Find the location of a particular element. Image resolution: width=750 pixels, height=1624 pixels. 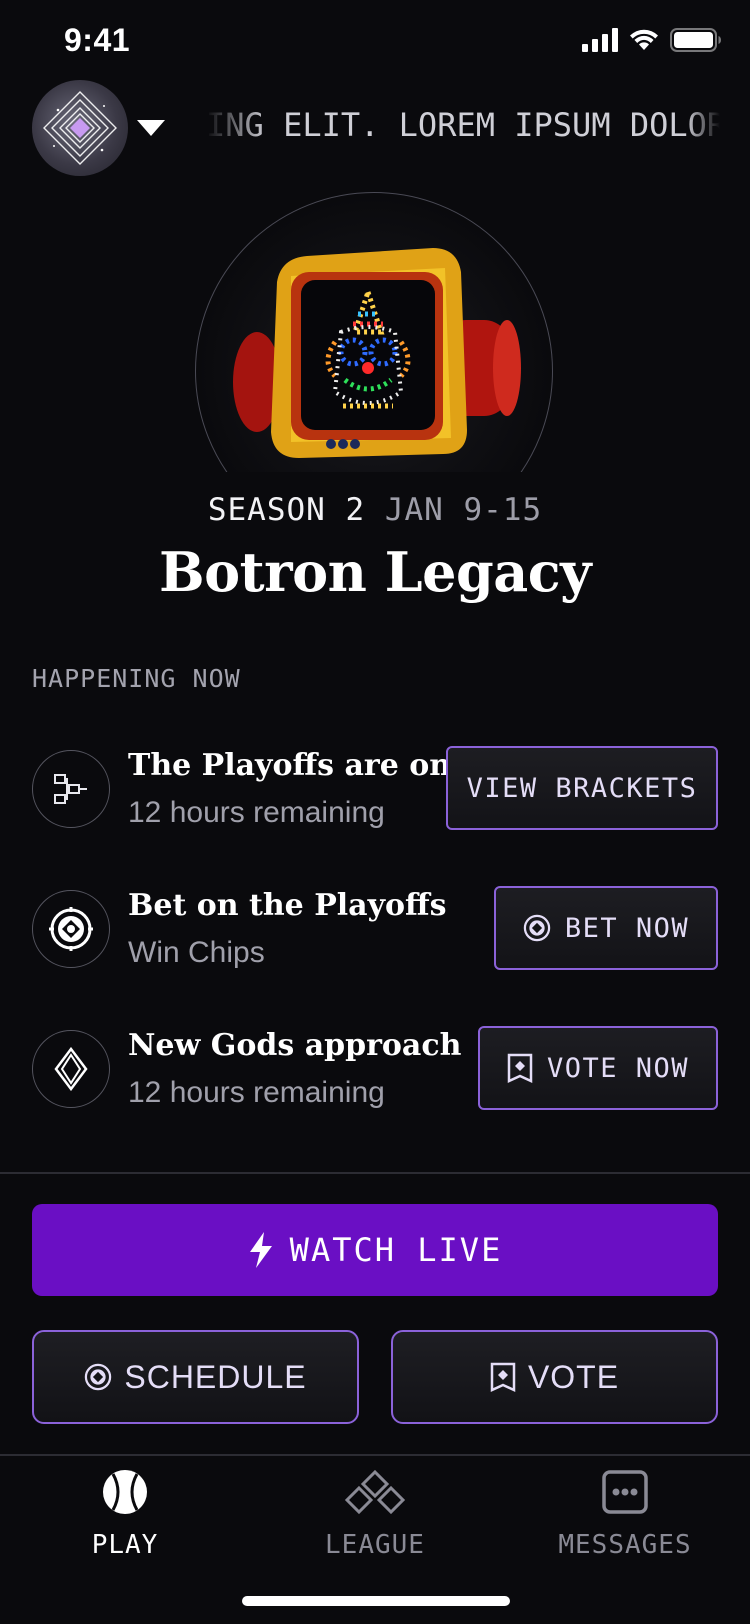

bet-now-button: BET NOW is located at coordinates (606, 928).